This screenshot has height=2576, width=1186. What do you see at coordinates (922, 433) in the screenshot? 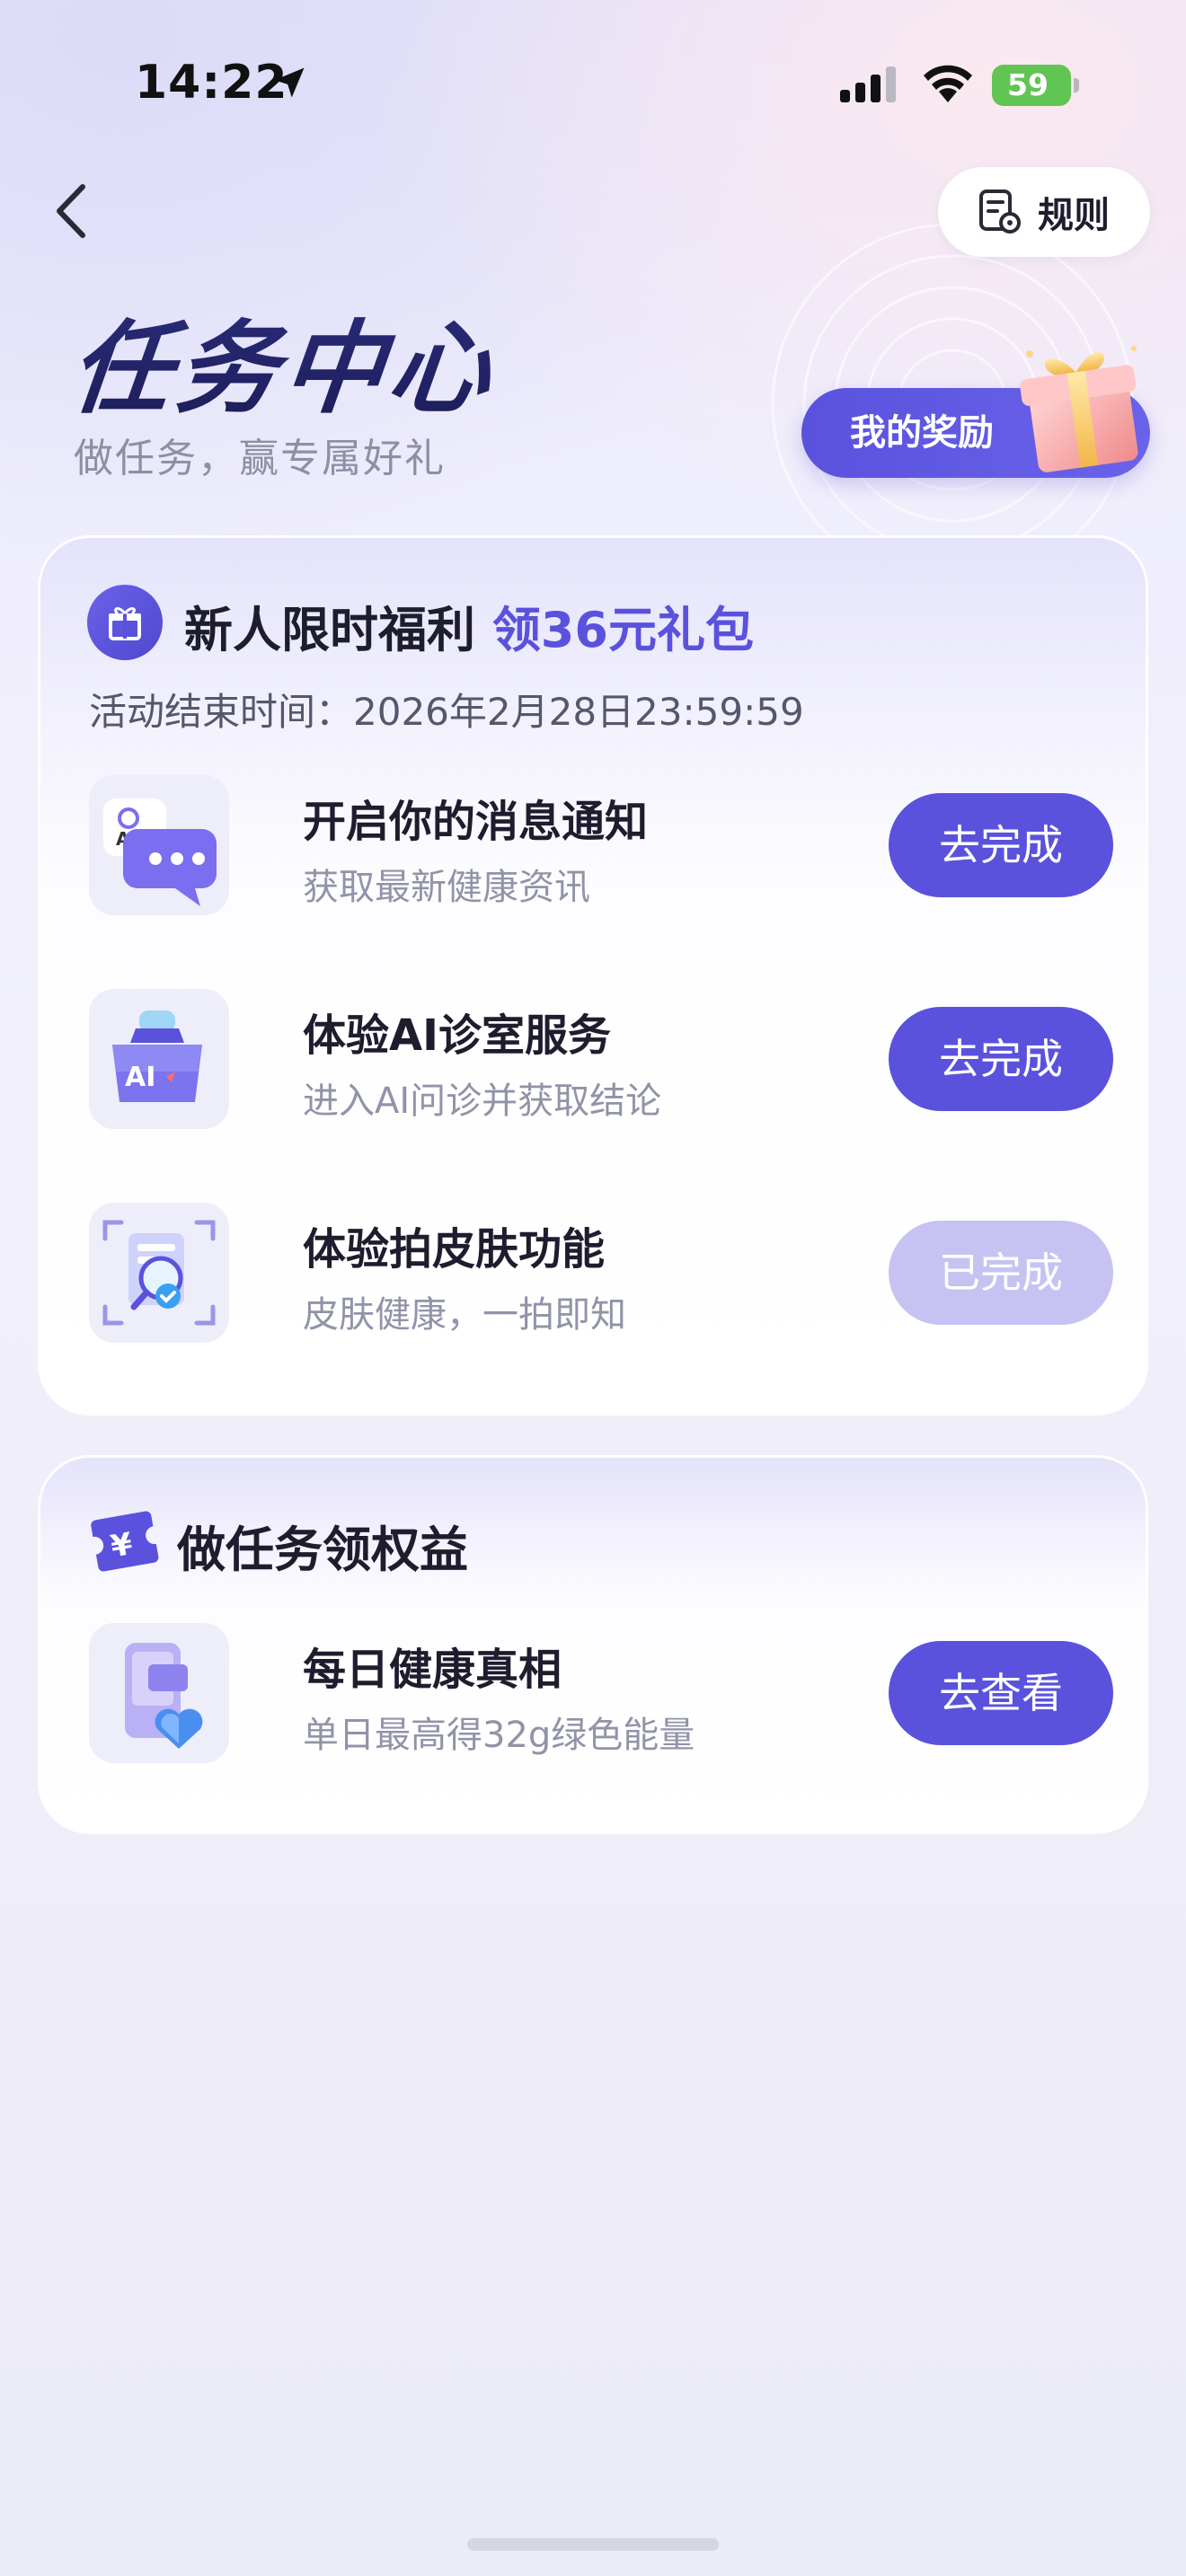
I see `my-rewards-label: 我的奖励` at bounding box center [922, 433].